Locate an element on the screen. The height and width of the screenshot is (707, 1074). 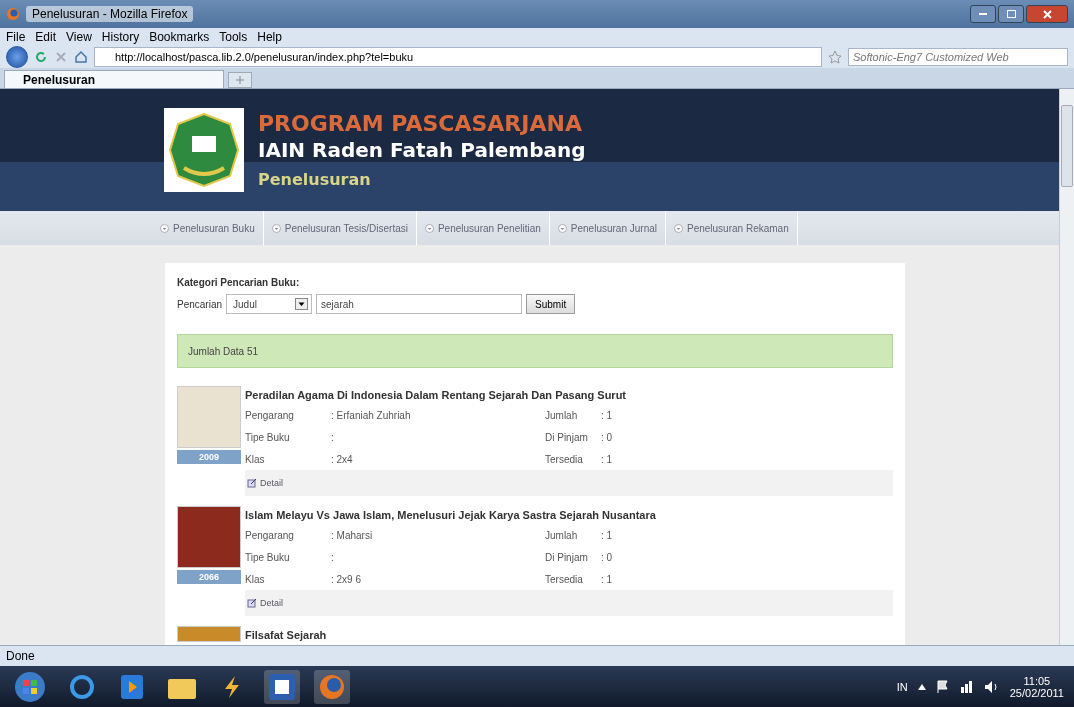
minimize-button is located at coordinates (983, 14).